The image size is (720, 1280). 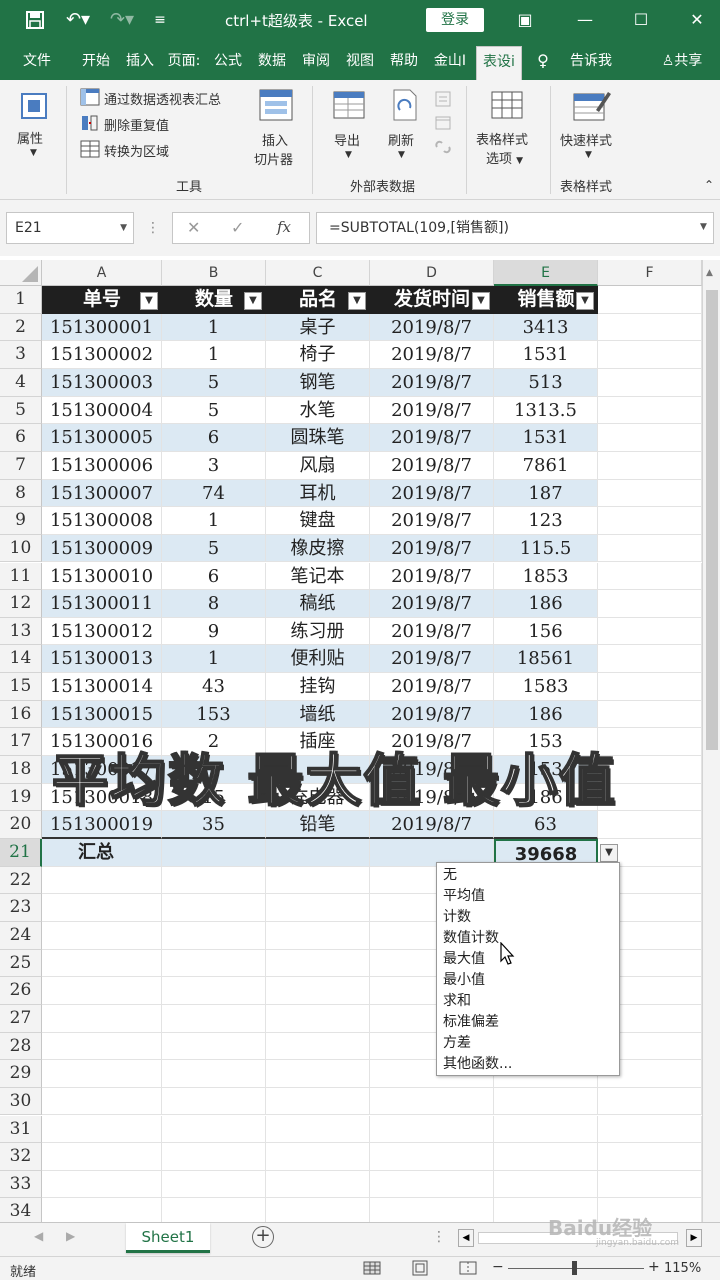 What do you see at coordinates (318, 604) in the screenshot?
I see `table-cell-product: 稿纸` at bounding box center [318, 604].